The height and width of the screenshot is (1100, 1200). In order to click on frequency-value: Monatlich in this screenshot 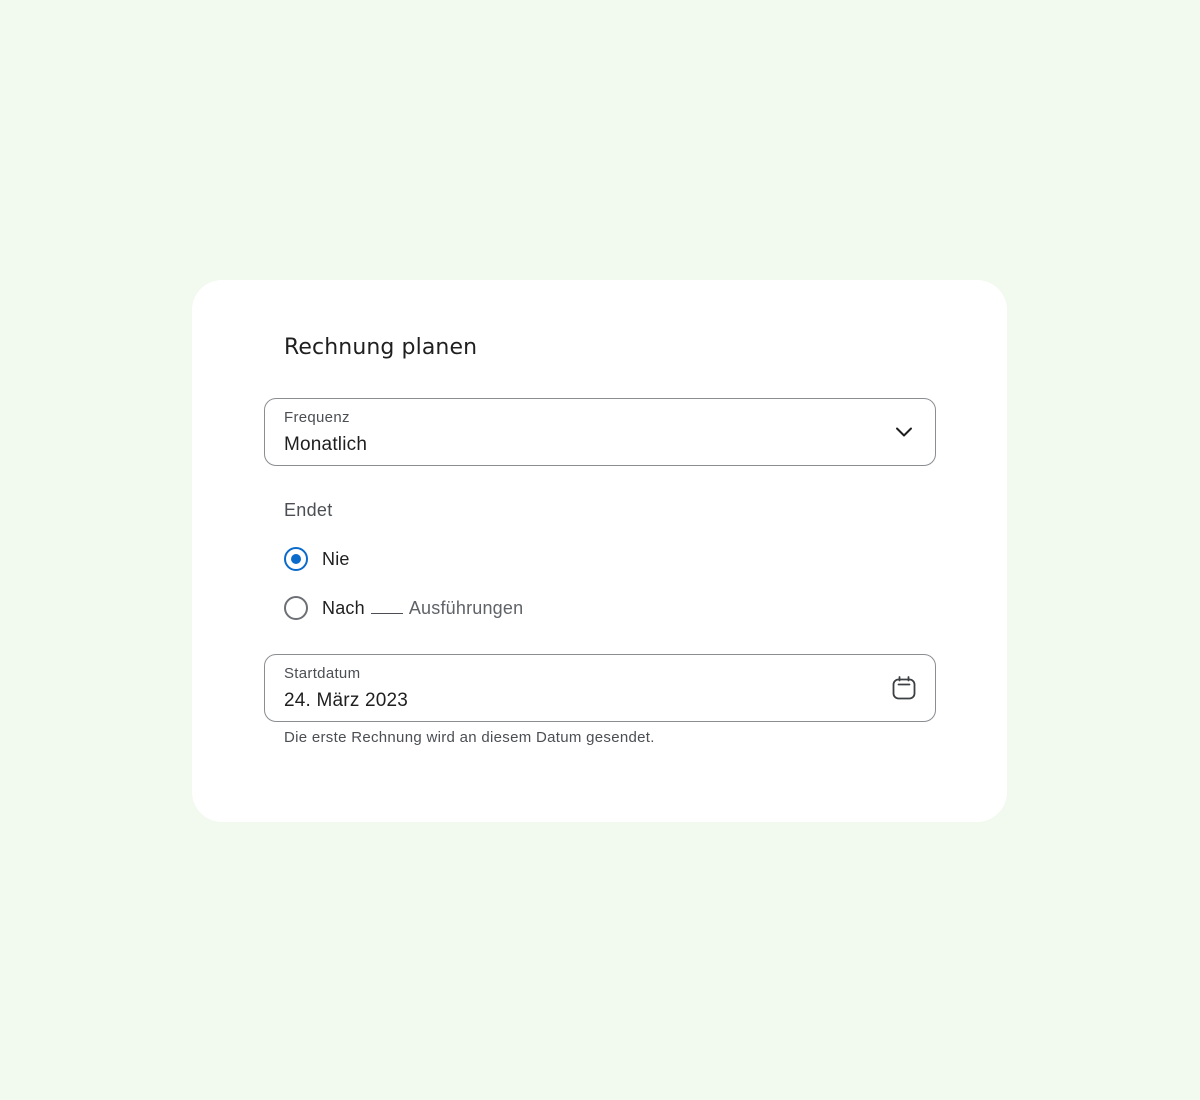, I will do `click(326, 444)`.